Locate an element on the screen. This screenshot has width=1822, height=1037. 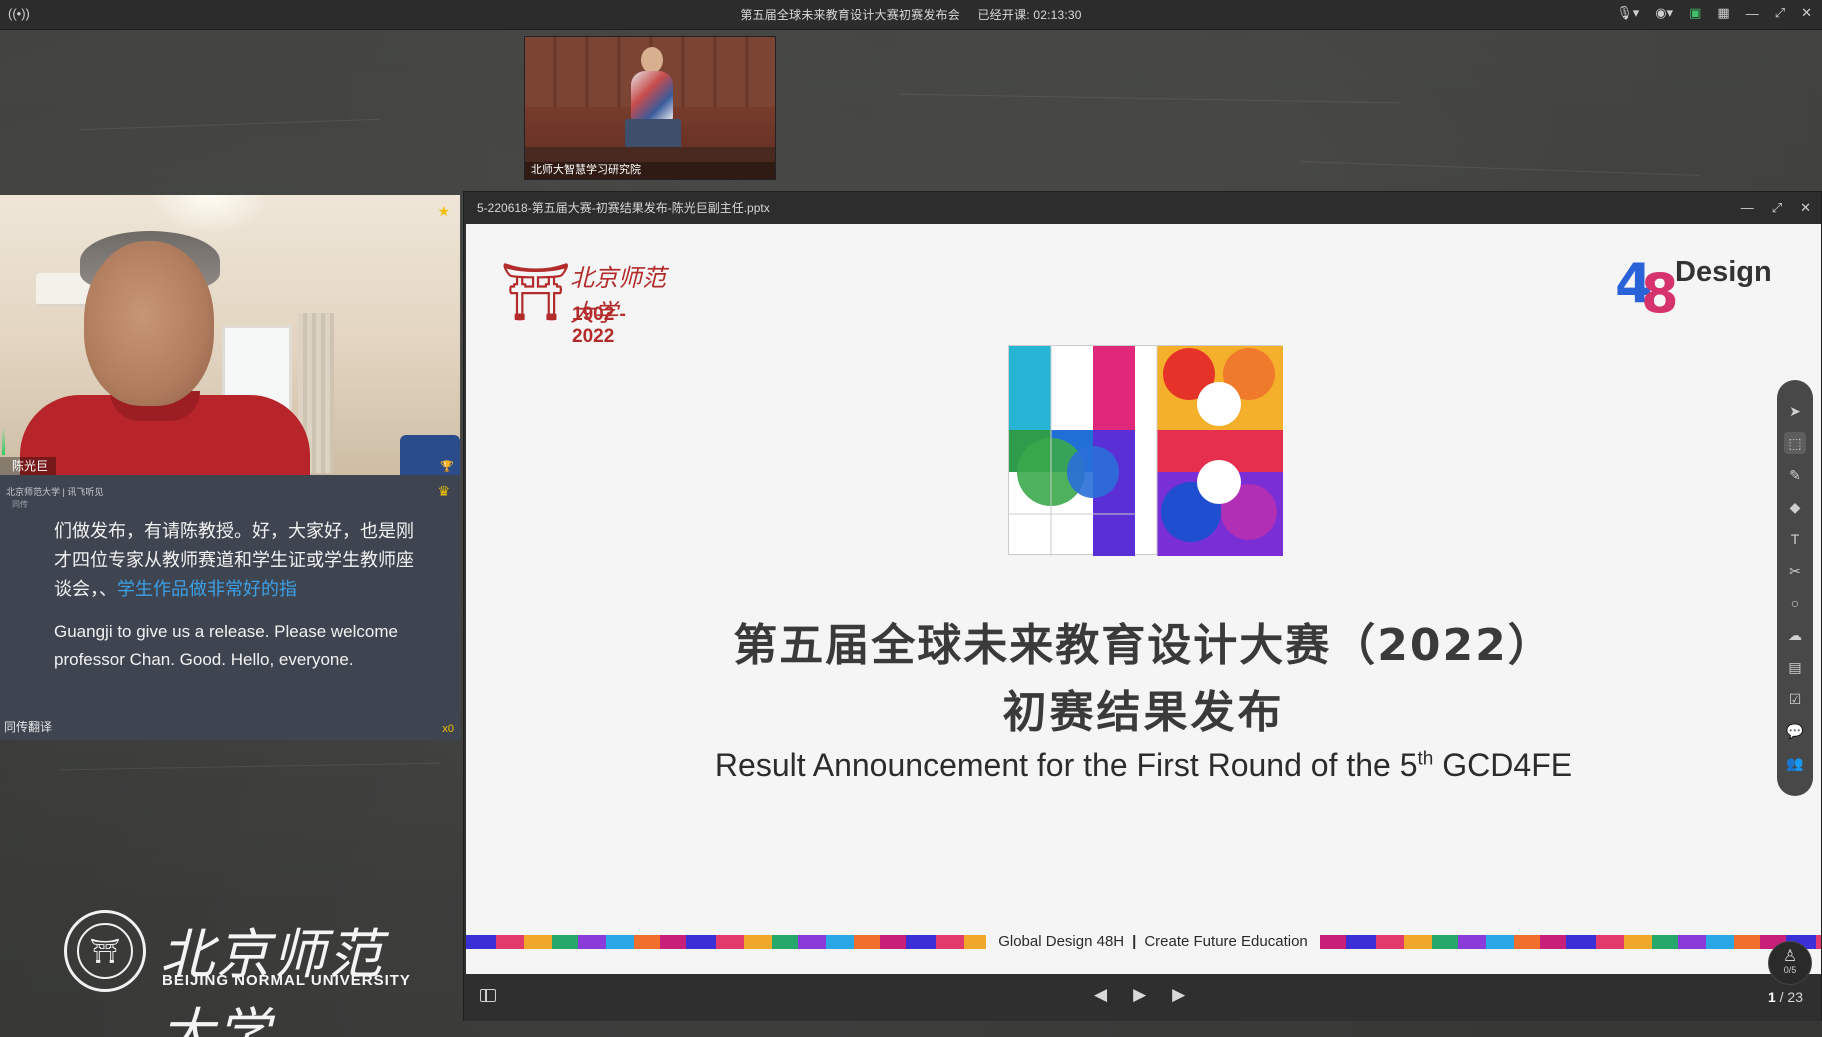
slide-window-controls: — ⤢ ✕ is located at coordinates (1776, 208).